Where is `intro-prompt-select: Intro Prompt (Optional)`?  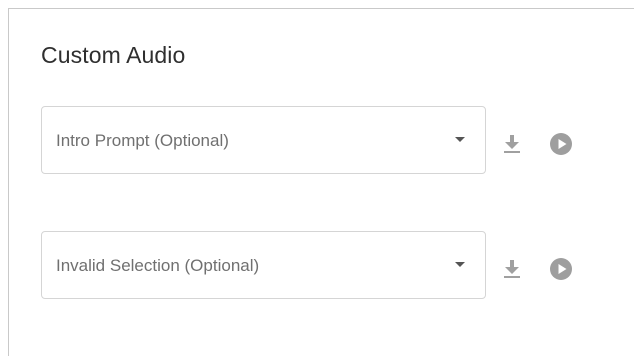 intro-prompt-select: Intro Prompt (Optional) is located at coordinates (263, 140).